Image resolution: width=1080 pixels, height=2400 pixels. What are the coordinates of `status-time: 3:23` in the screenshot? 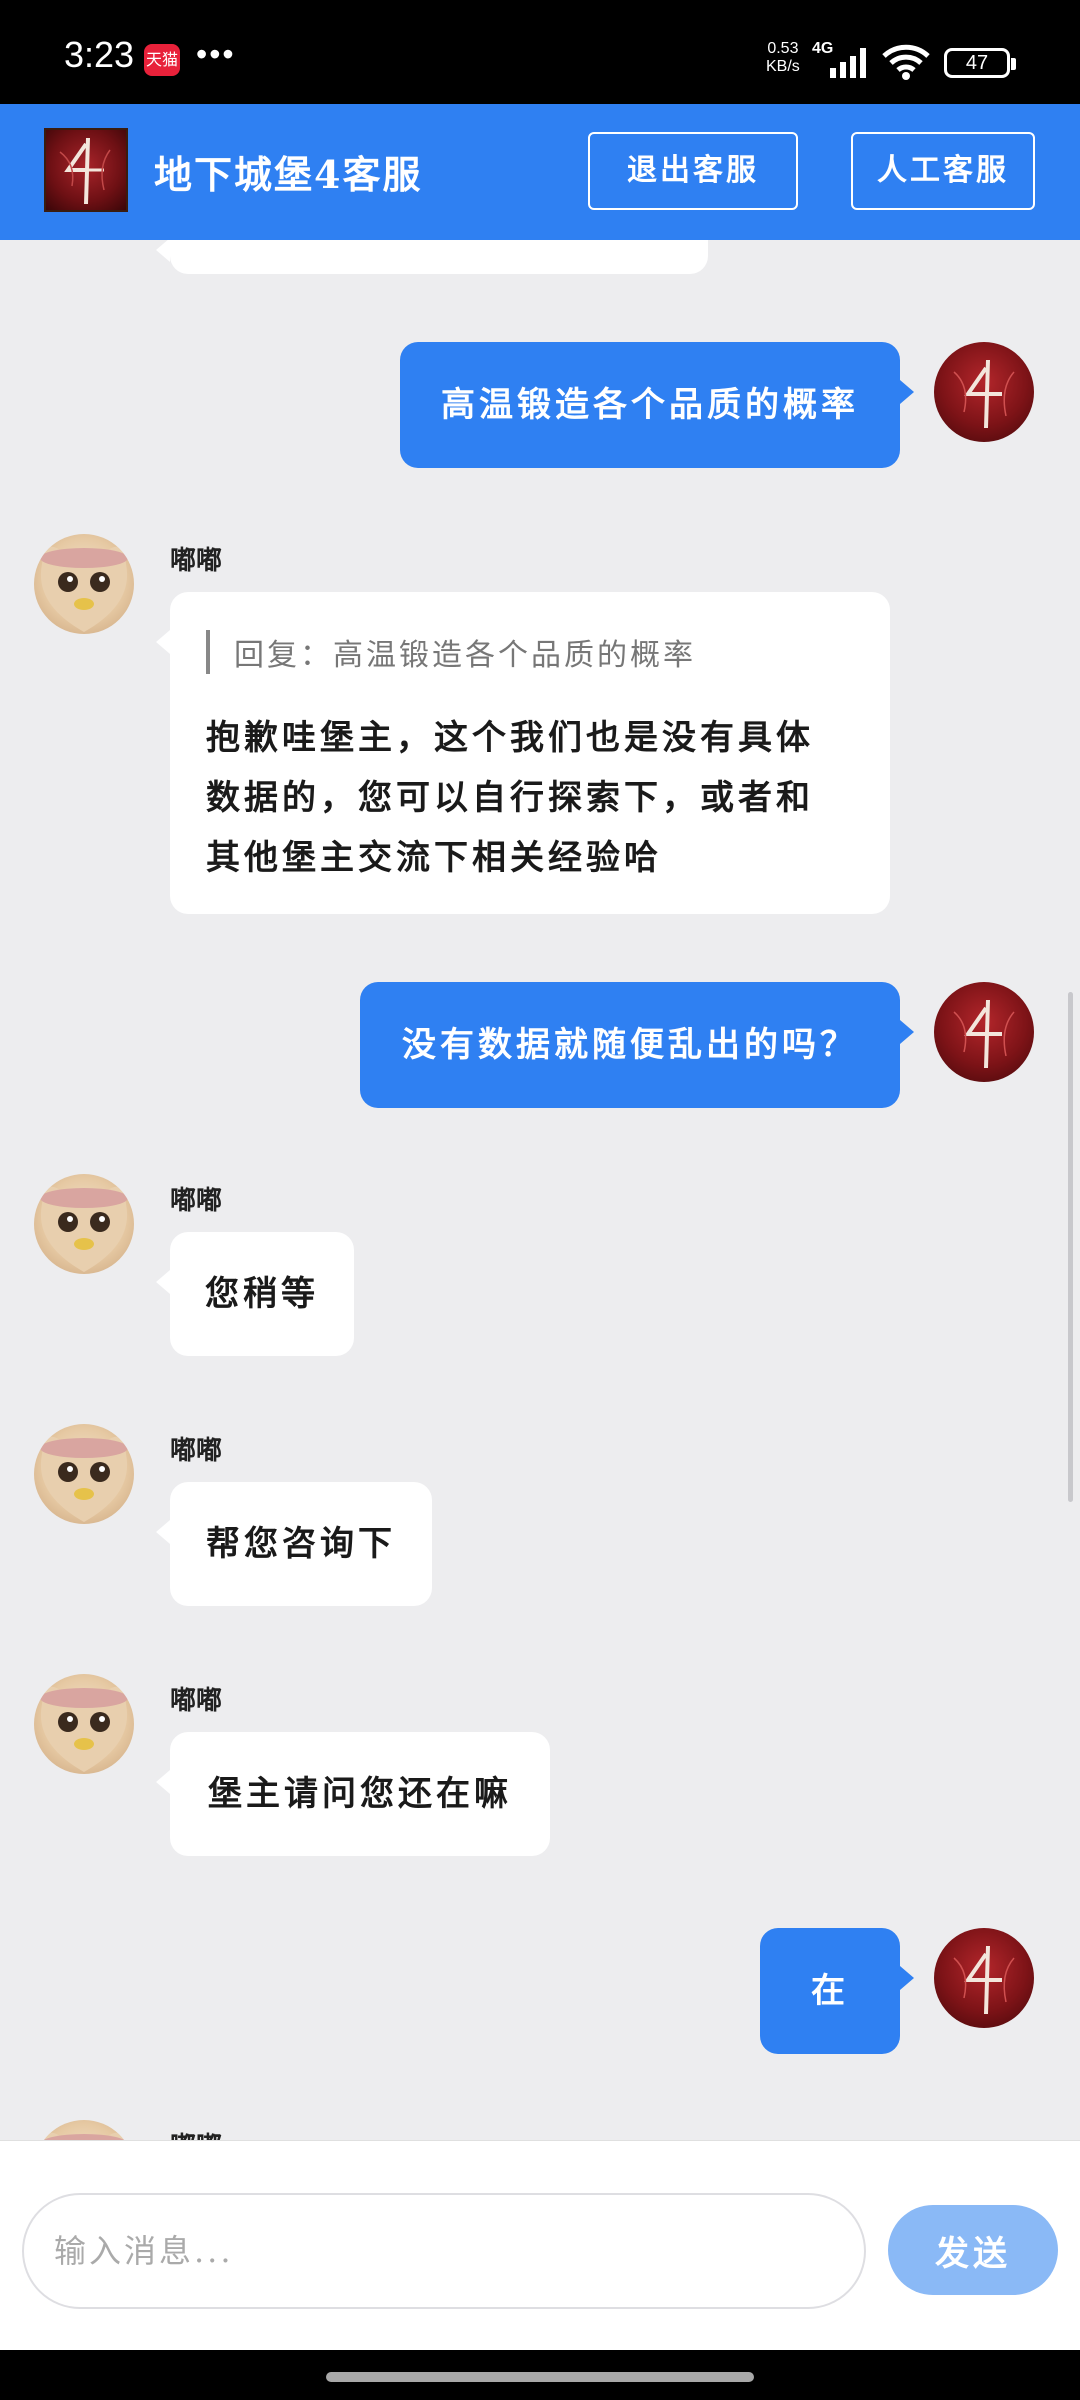 It's located at (99, 54).